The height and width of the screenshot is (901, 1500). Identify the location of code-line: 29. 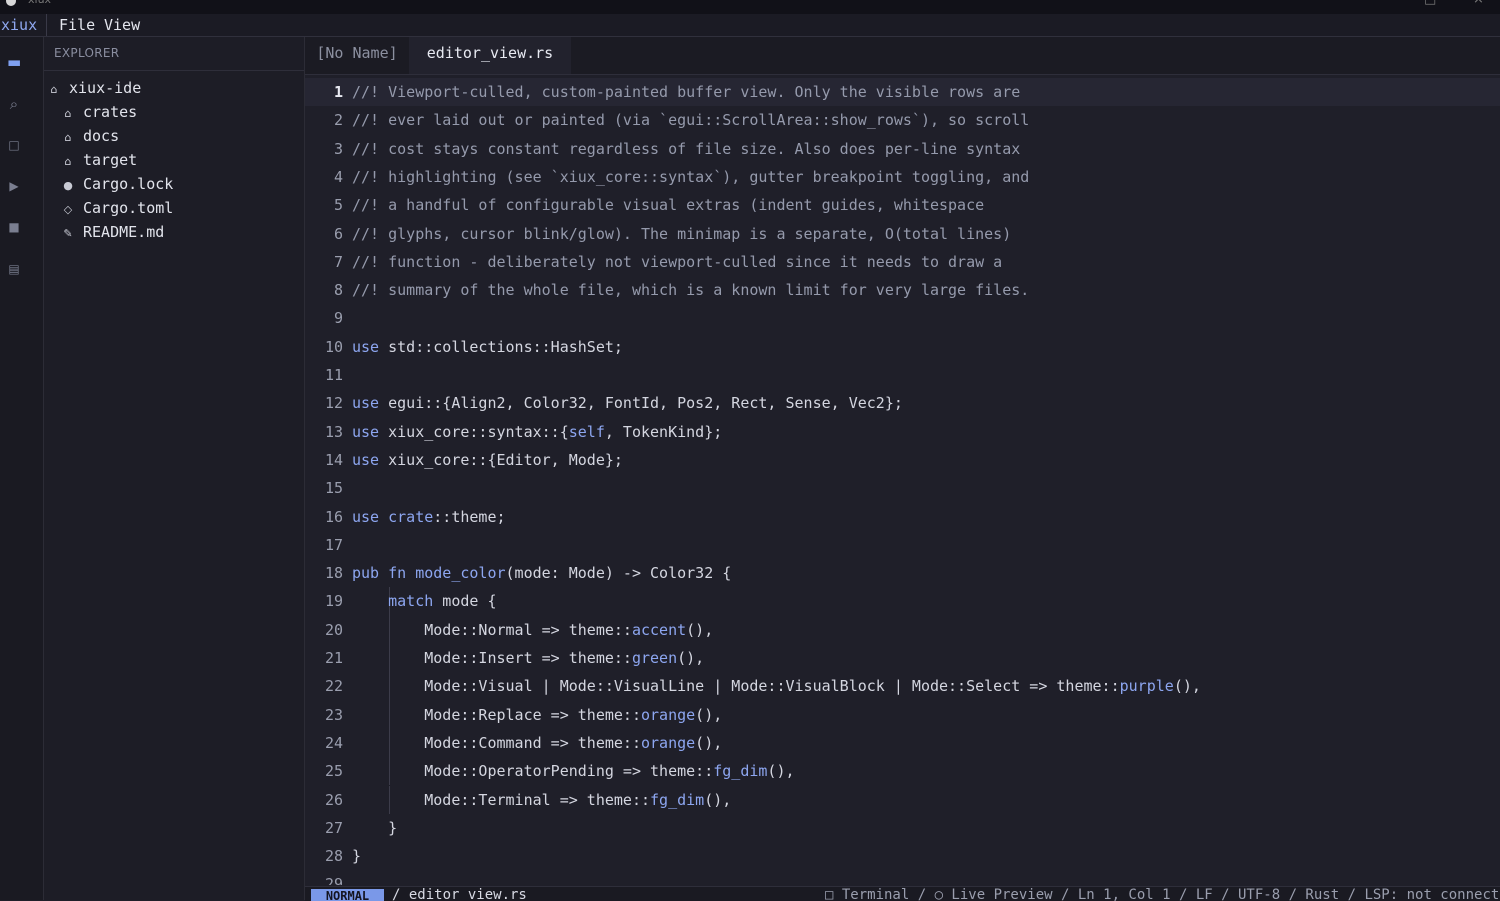
(902, 877).